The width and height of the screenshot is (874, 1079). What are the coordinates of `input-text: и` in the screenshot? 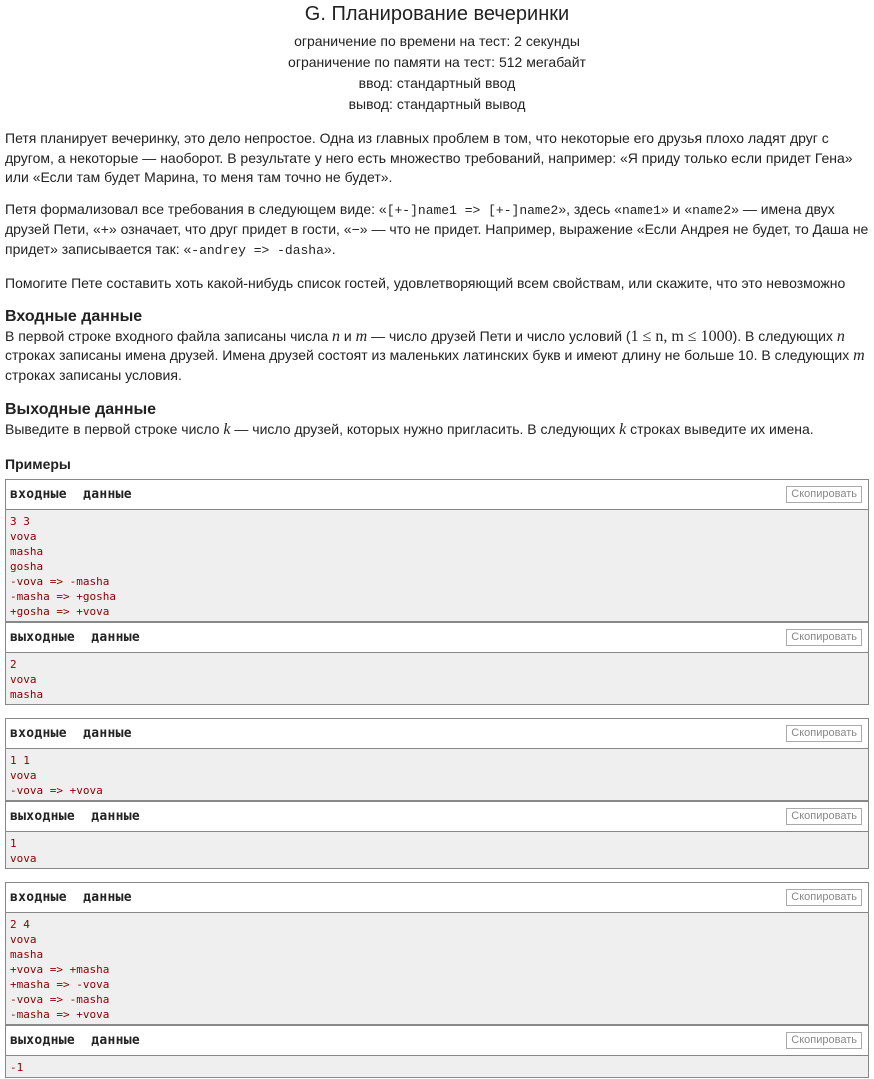 It's located at (348, 335).